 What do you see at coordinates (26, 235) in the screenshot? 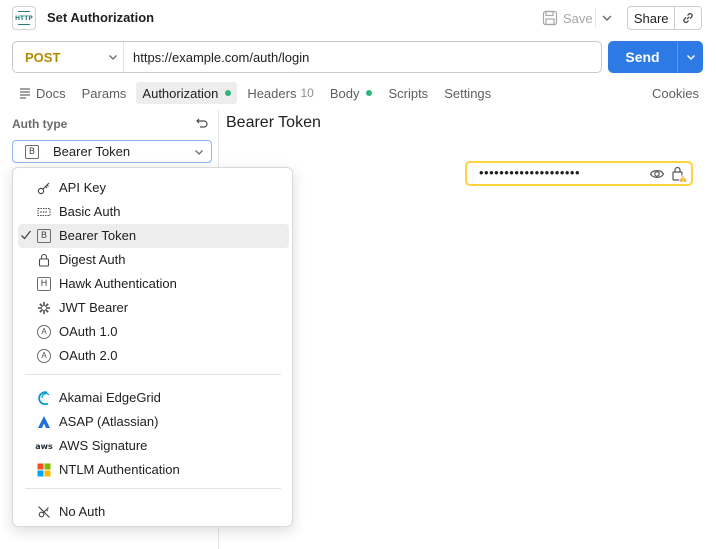
I see `checkmark-icon` at bounding box center [26, 235].